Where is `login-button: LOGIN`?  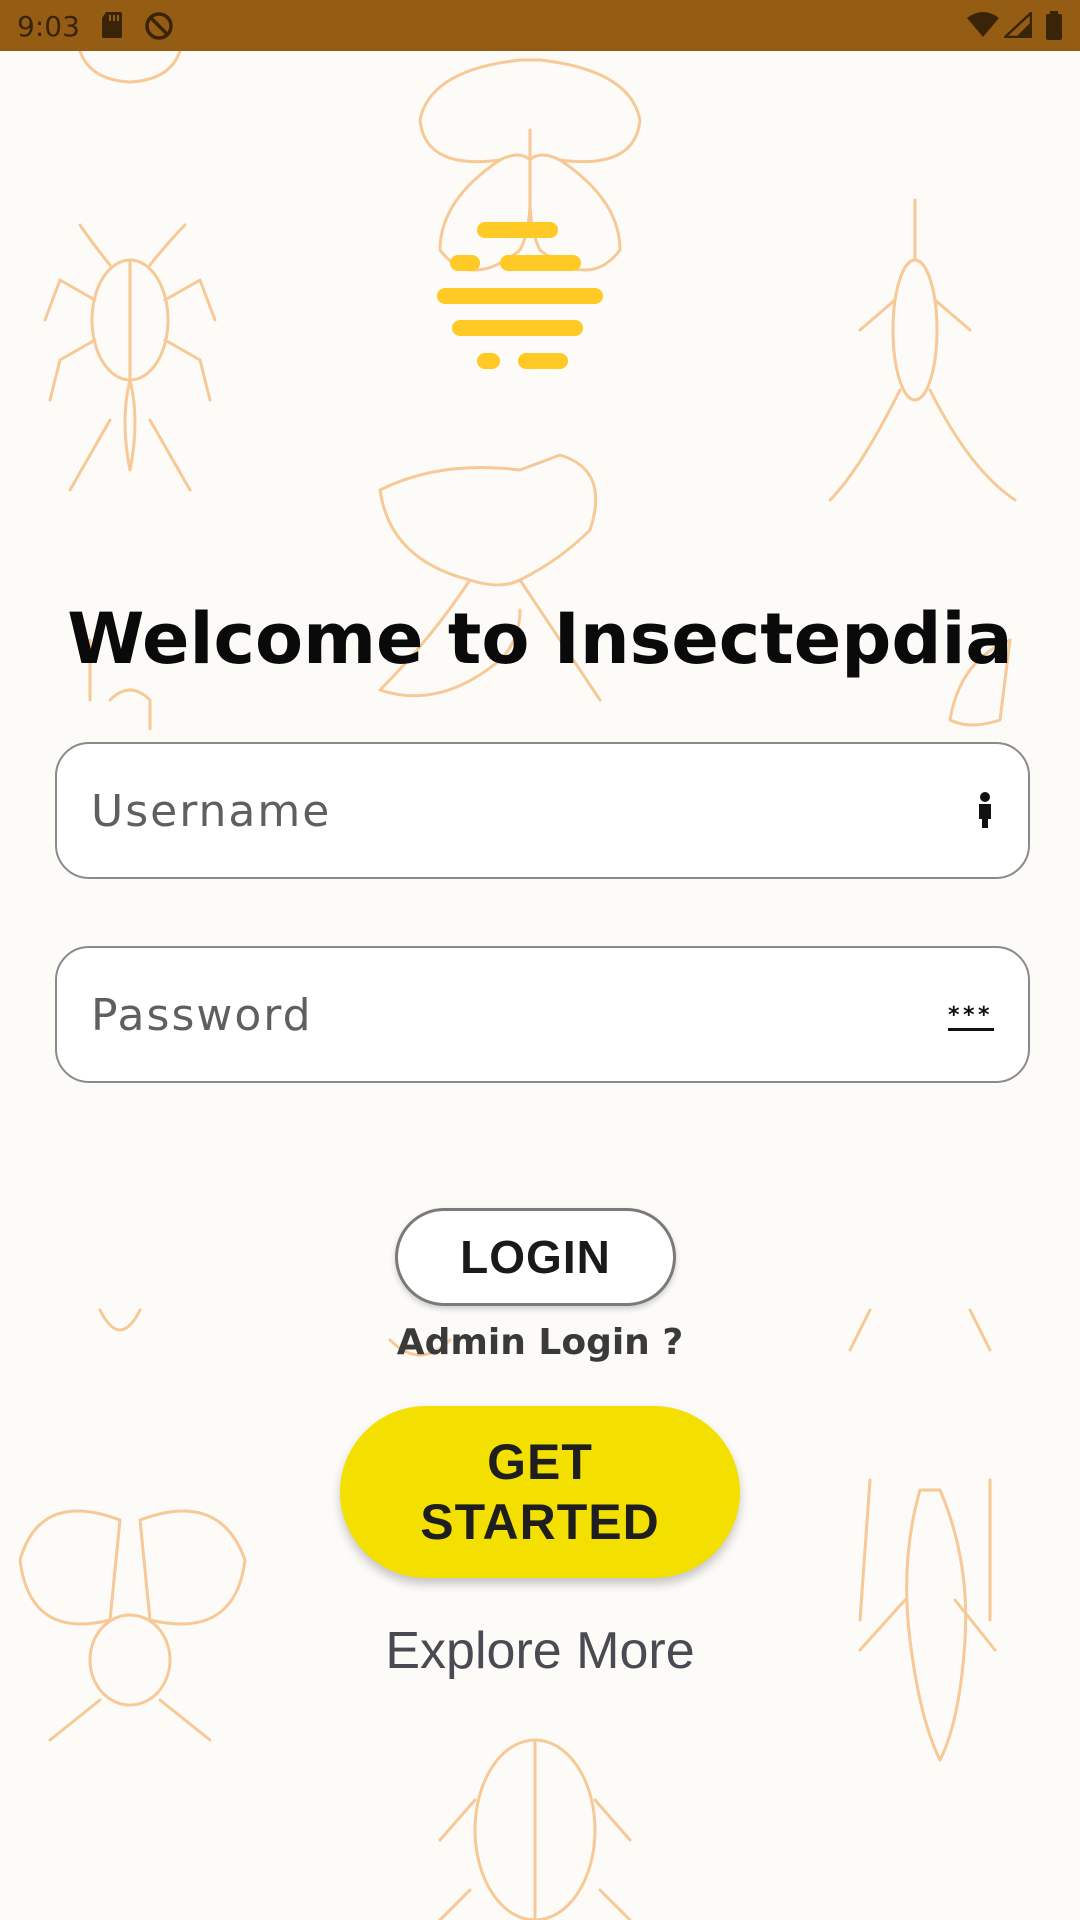 login-button: LOGIN is located at coordinates (535, 1257).